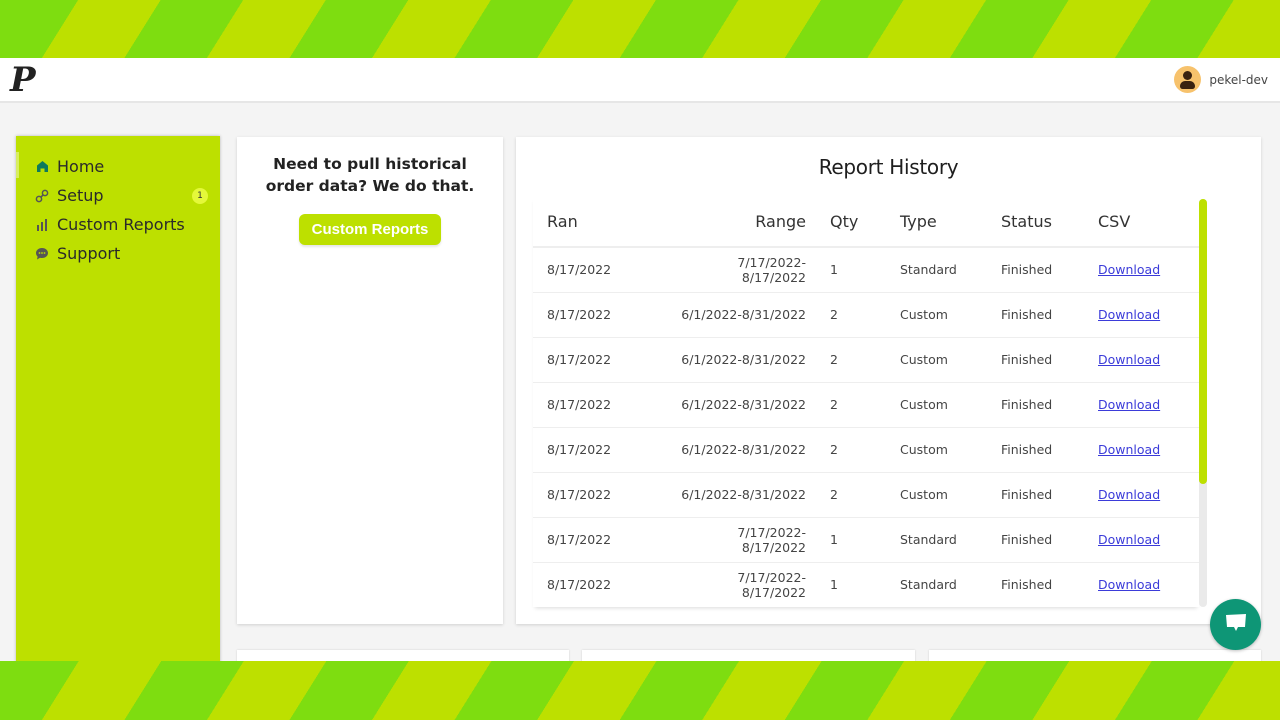  Describe the element at coordinates (42, 254) in the screenshot. I see `chat-bubble-icon` at that location.